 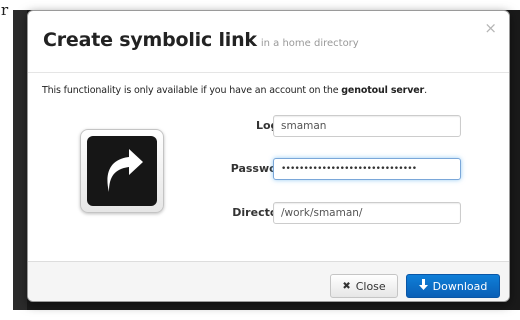 I want to click on background-text-fragment: r, so click(x=5, y=10).